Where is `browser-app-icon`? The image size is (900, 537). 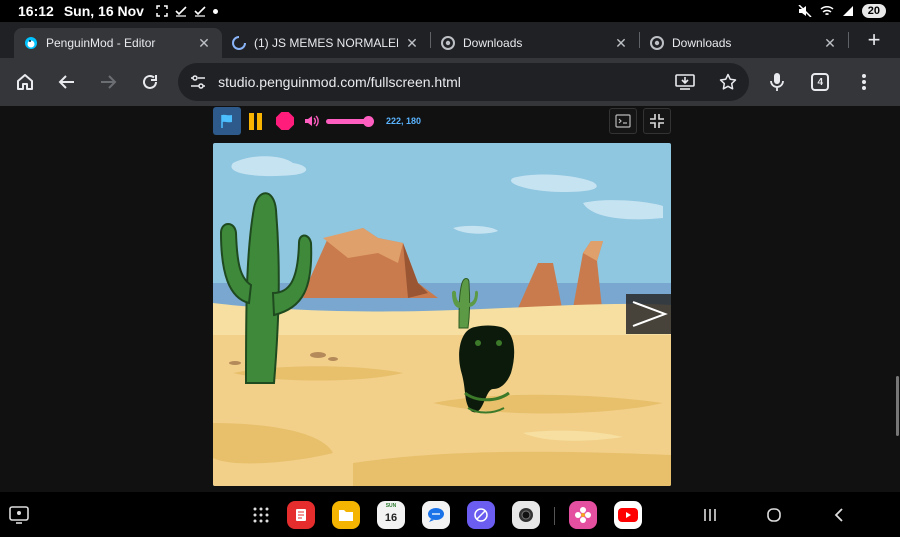 browser-app-icon is located at coordinates (481, 515).